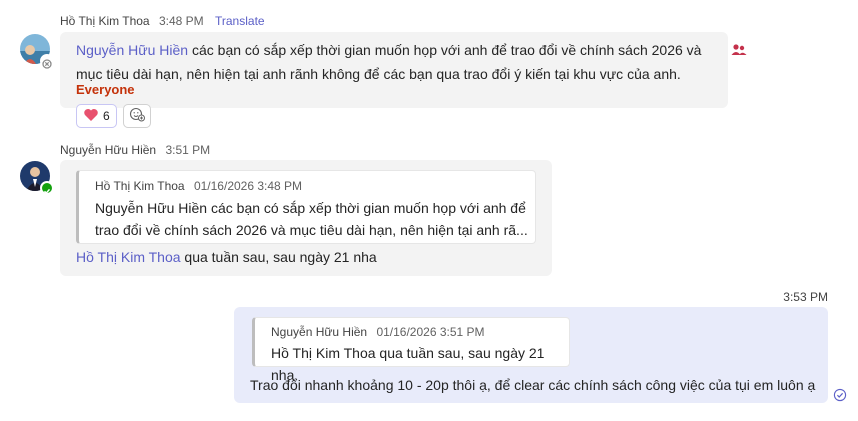 The height and width of the screenshot is (421, 858). Describe the element at coordinates (105, 21) in the screenshot. I see `sender-name: Hồ Thị Kim Thoa` at that location.